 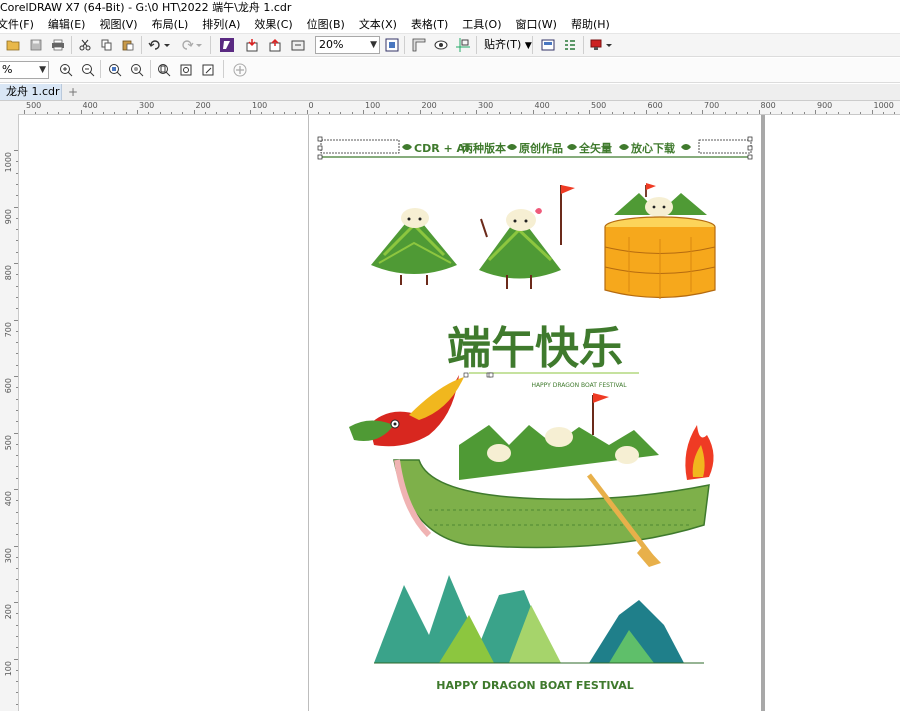 I want to click on dragon-boat-illustration, so click(x=531, y=469).